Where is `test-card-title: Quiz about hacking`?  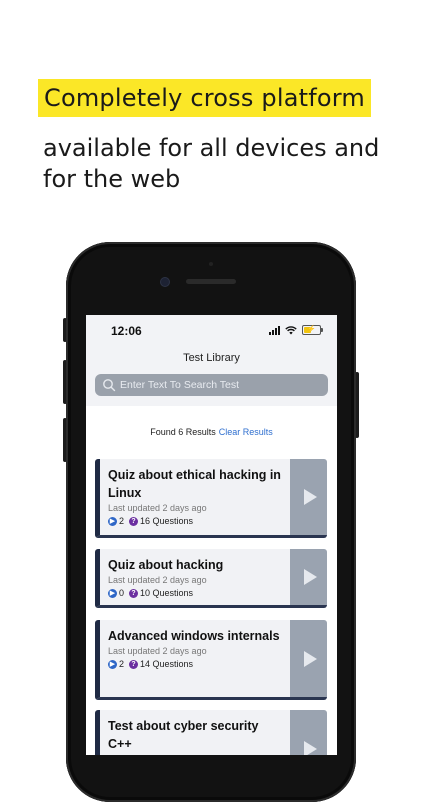 test-card-title: Quiz about hacking is located at coordinates (166, 565).